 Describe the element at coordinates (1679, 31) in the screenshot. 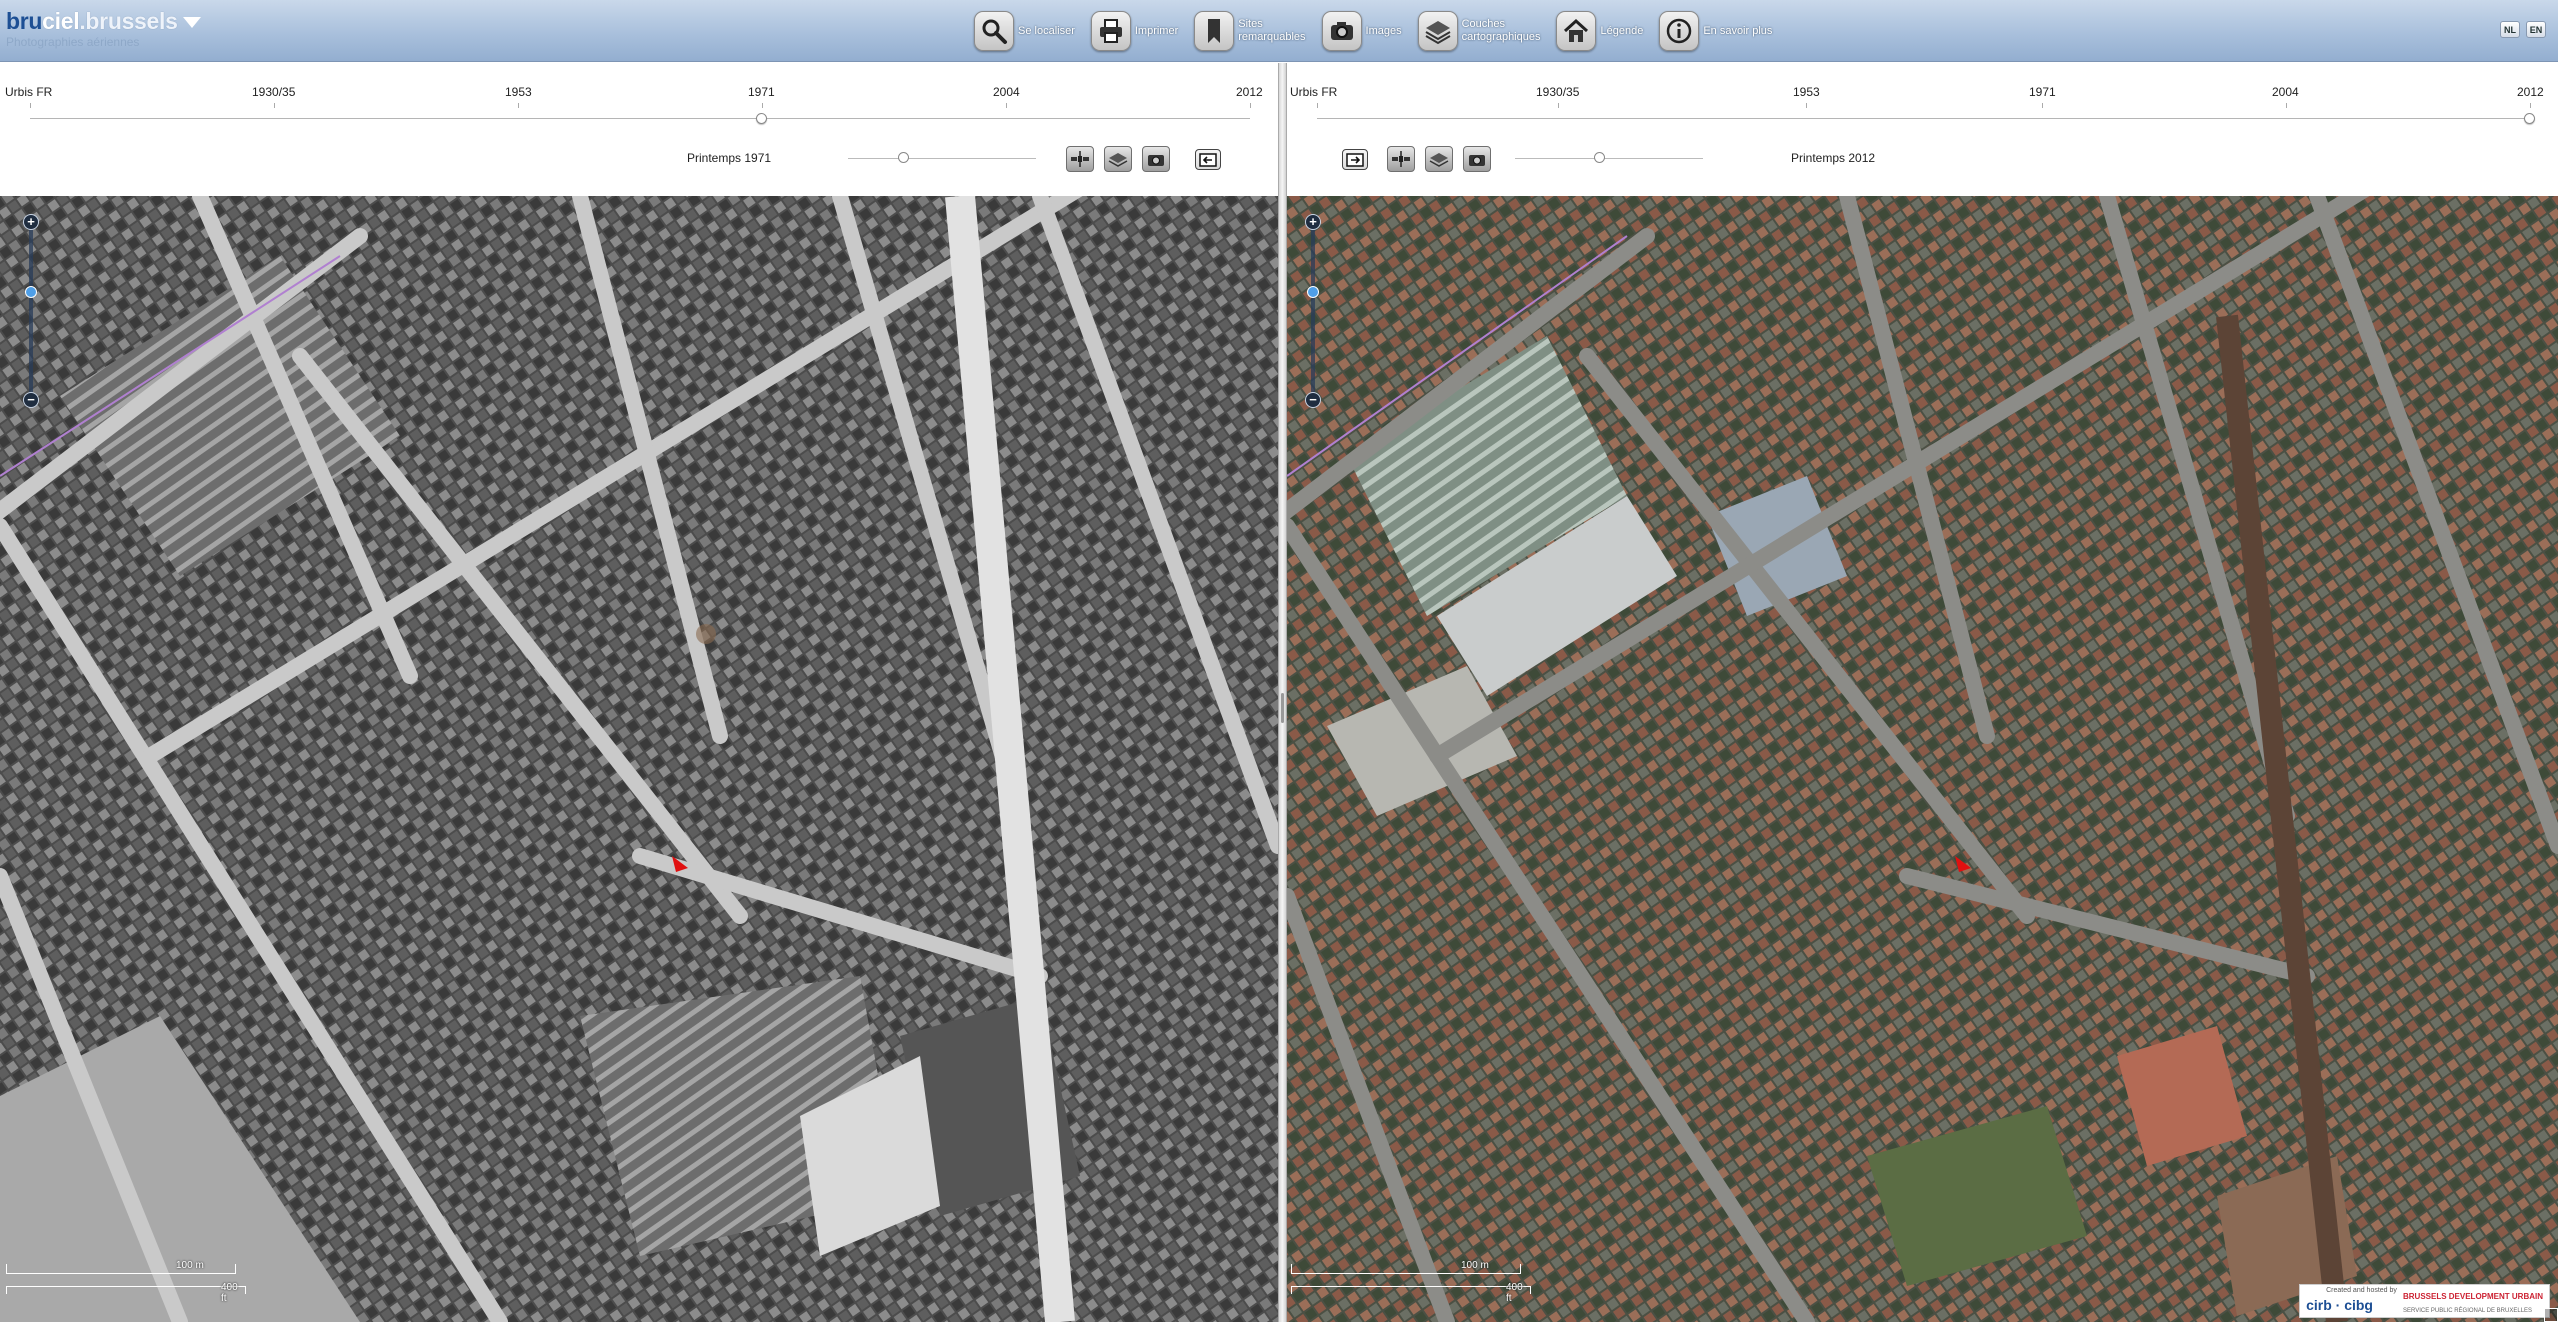

I see `info-icon` at that location.